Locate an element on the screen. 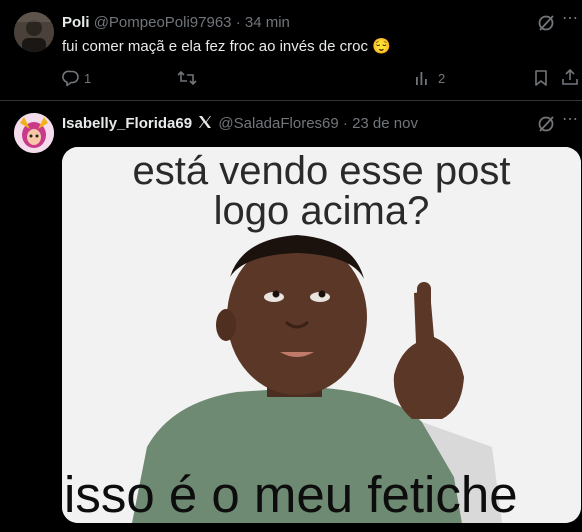 The height and width of the screenshot is (532, 582). timestamp: 23 de nov is located at coordinates (385, 123).